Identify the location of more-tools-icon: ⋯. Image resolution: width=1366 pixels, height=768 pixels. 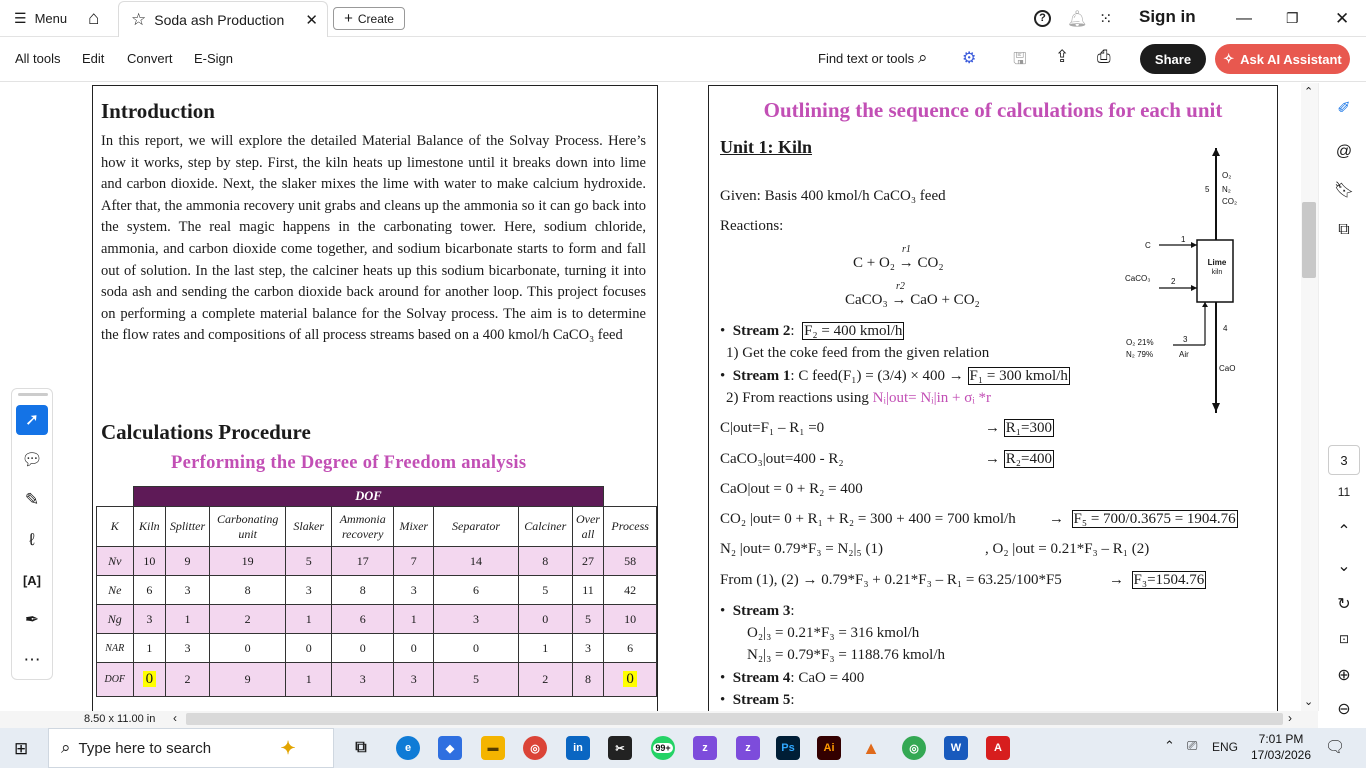
(32, 660).